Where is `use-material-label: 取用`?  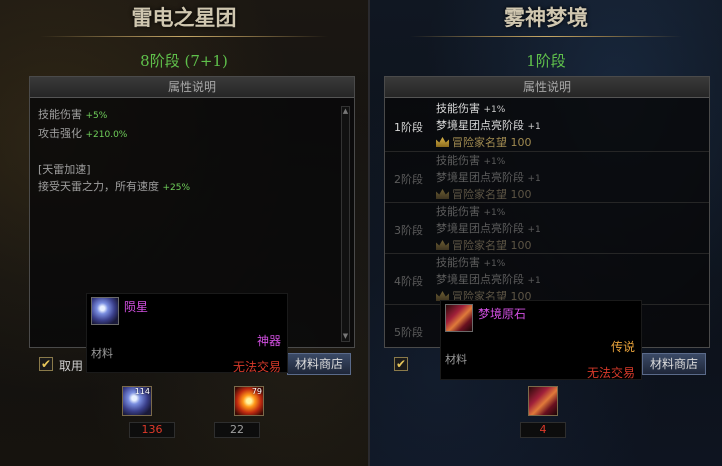
use-material-label: 取用 is located at coordinates (71, 366).